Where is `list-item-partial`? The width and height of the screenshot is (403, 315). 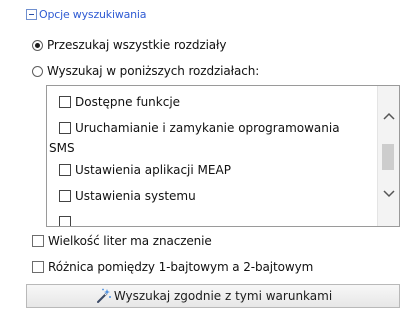
list-item-partial is located at coordinates (67, 219).